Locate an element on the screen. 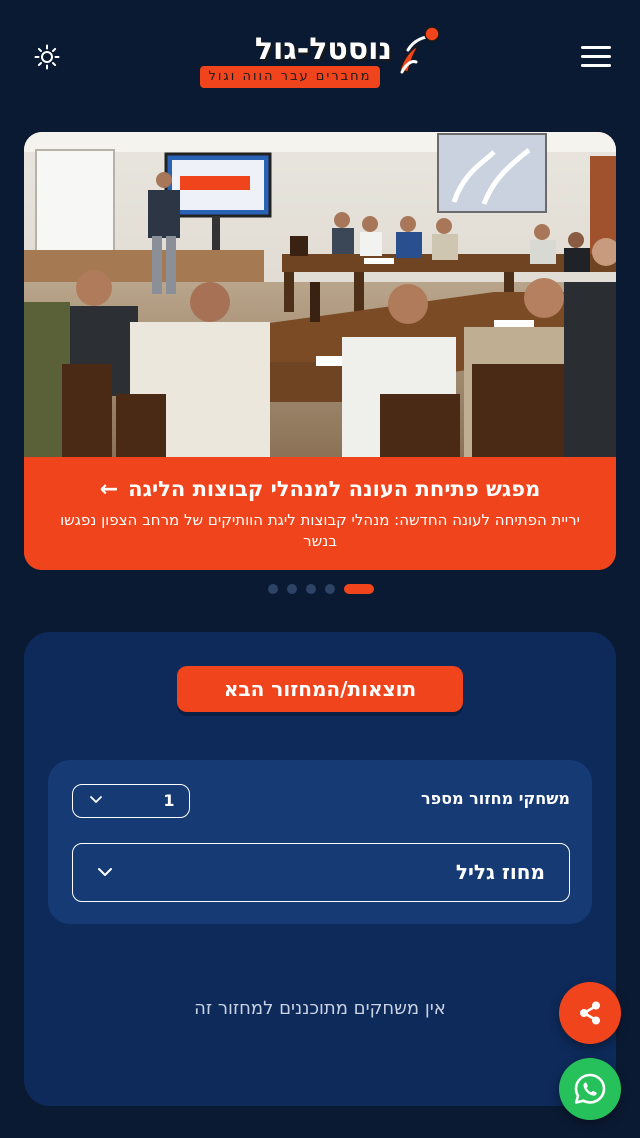 This screenshot has height=1138, width=640. round-select: 1 is located at coordinates (131, 801).